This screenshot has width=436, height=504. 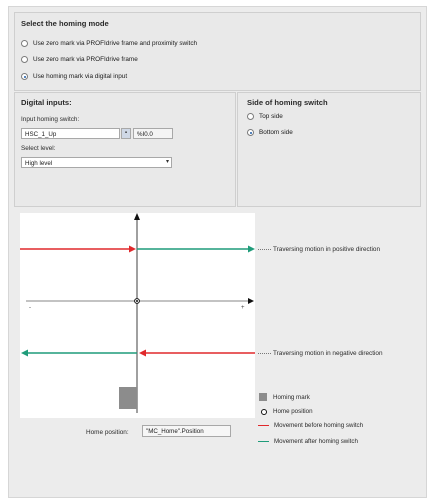 What do you see at coordinates (30, 308) in the screenshot?
I see `minus-tick-label: -` at bounding box center [30, 308].